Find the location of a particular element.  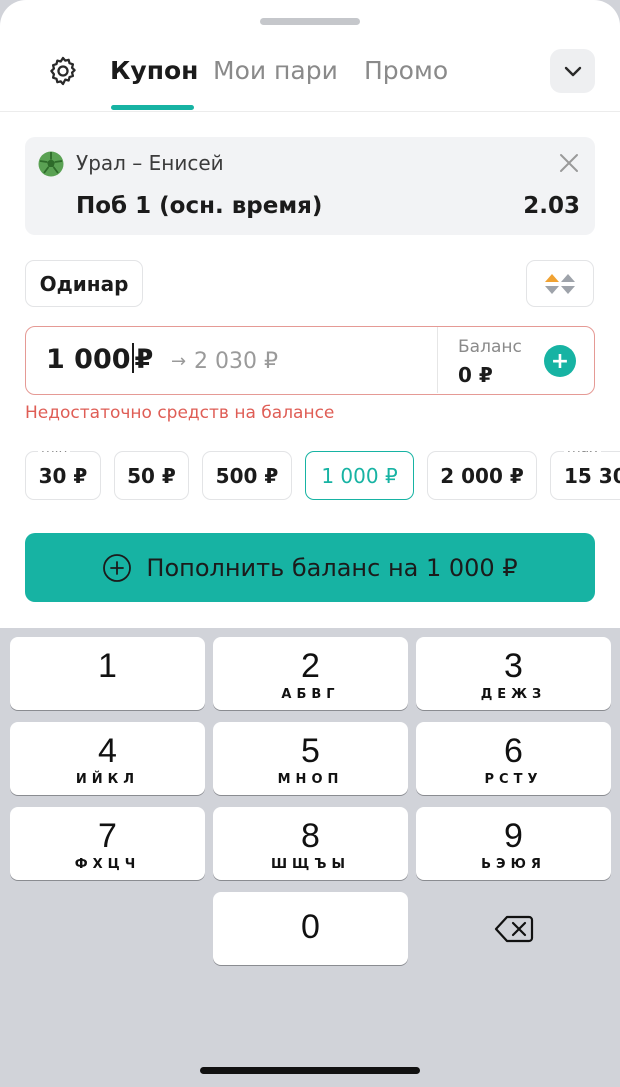

key-0: 0 is located at coordinates (310, 928).